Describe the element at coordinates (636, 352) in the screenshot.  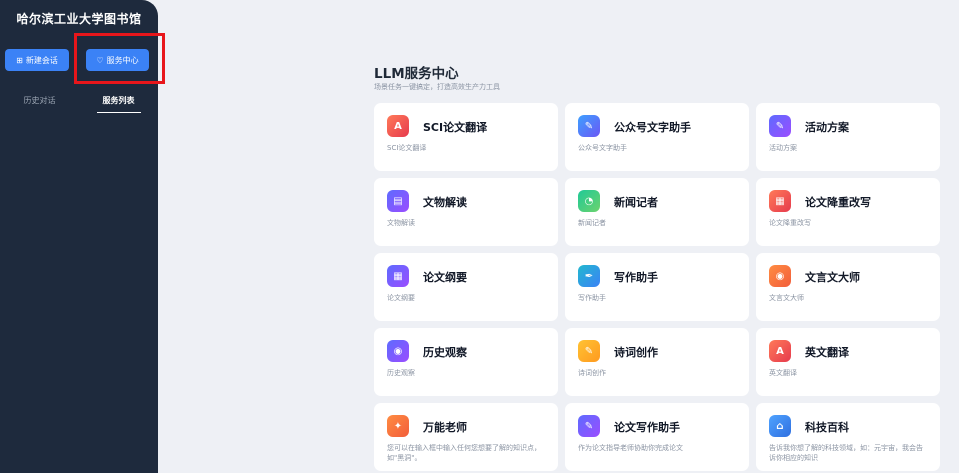
I see `card-title: 诗词创作` at that location.